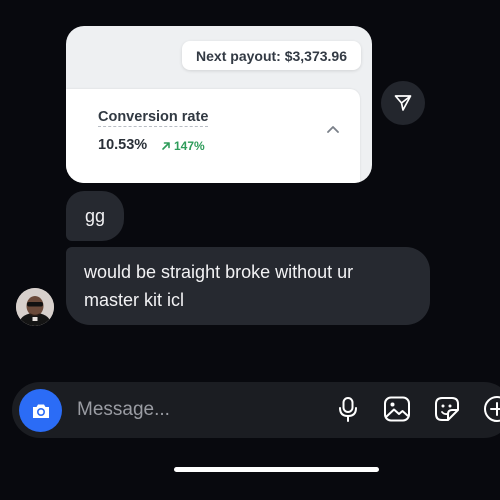  I want to click on metric-delta: 147%, so click(183, 146).